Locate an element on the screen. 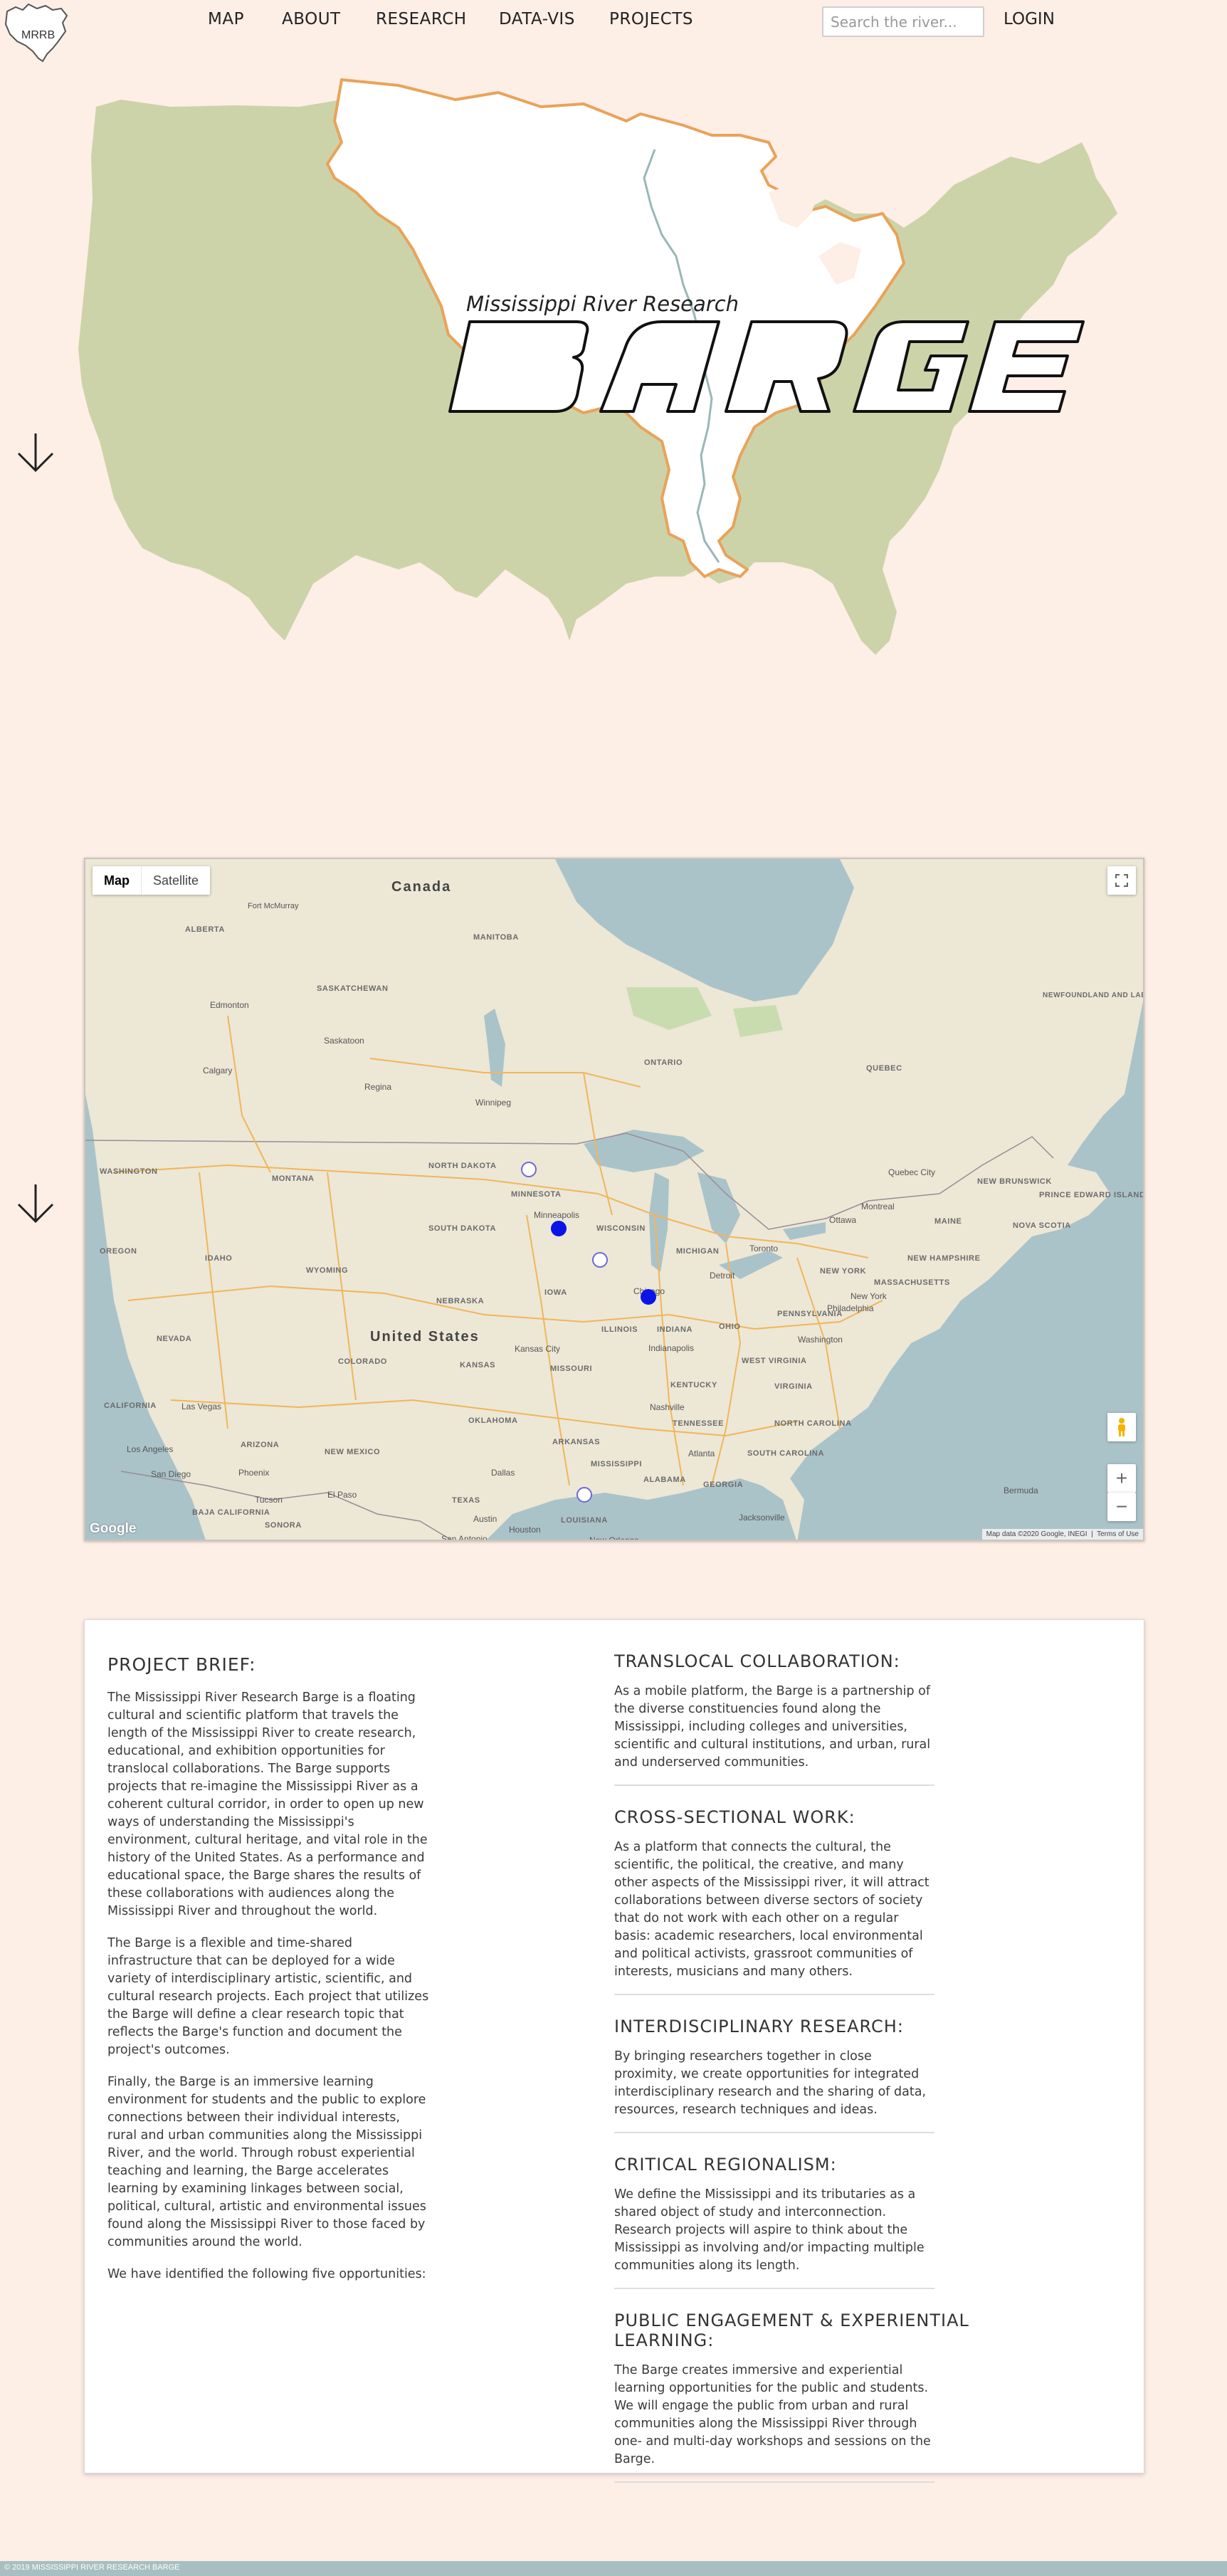 The image size is (1227, 2576). map-label-city: Minneapolis is located at coordinates (557, 1215).